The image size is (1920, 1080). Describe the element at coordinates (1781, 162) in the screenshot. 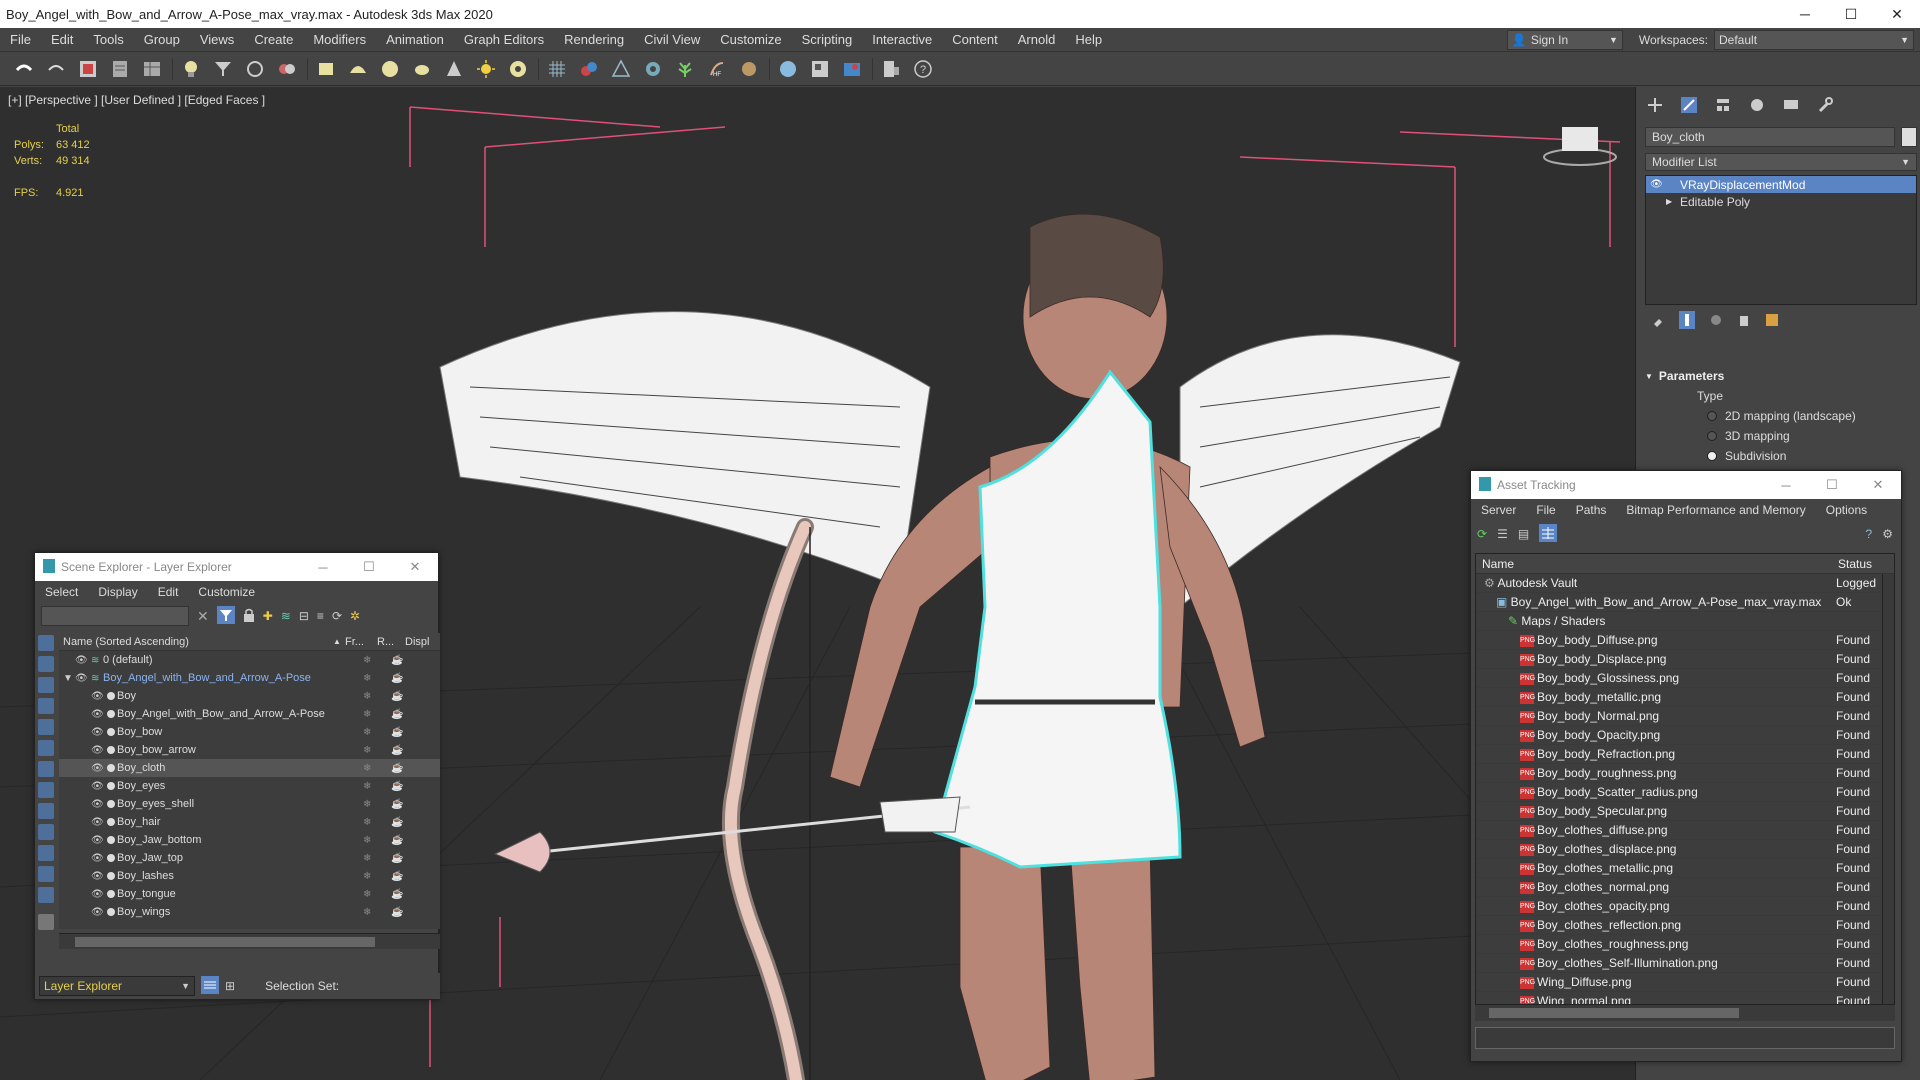

I see `modifier-list-dropdown: Modifier List ▼` at that location.